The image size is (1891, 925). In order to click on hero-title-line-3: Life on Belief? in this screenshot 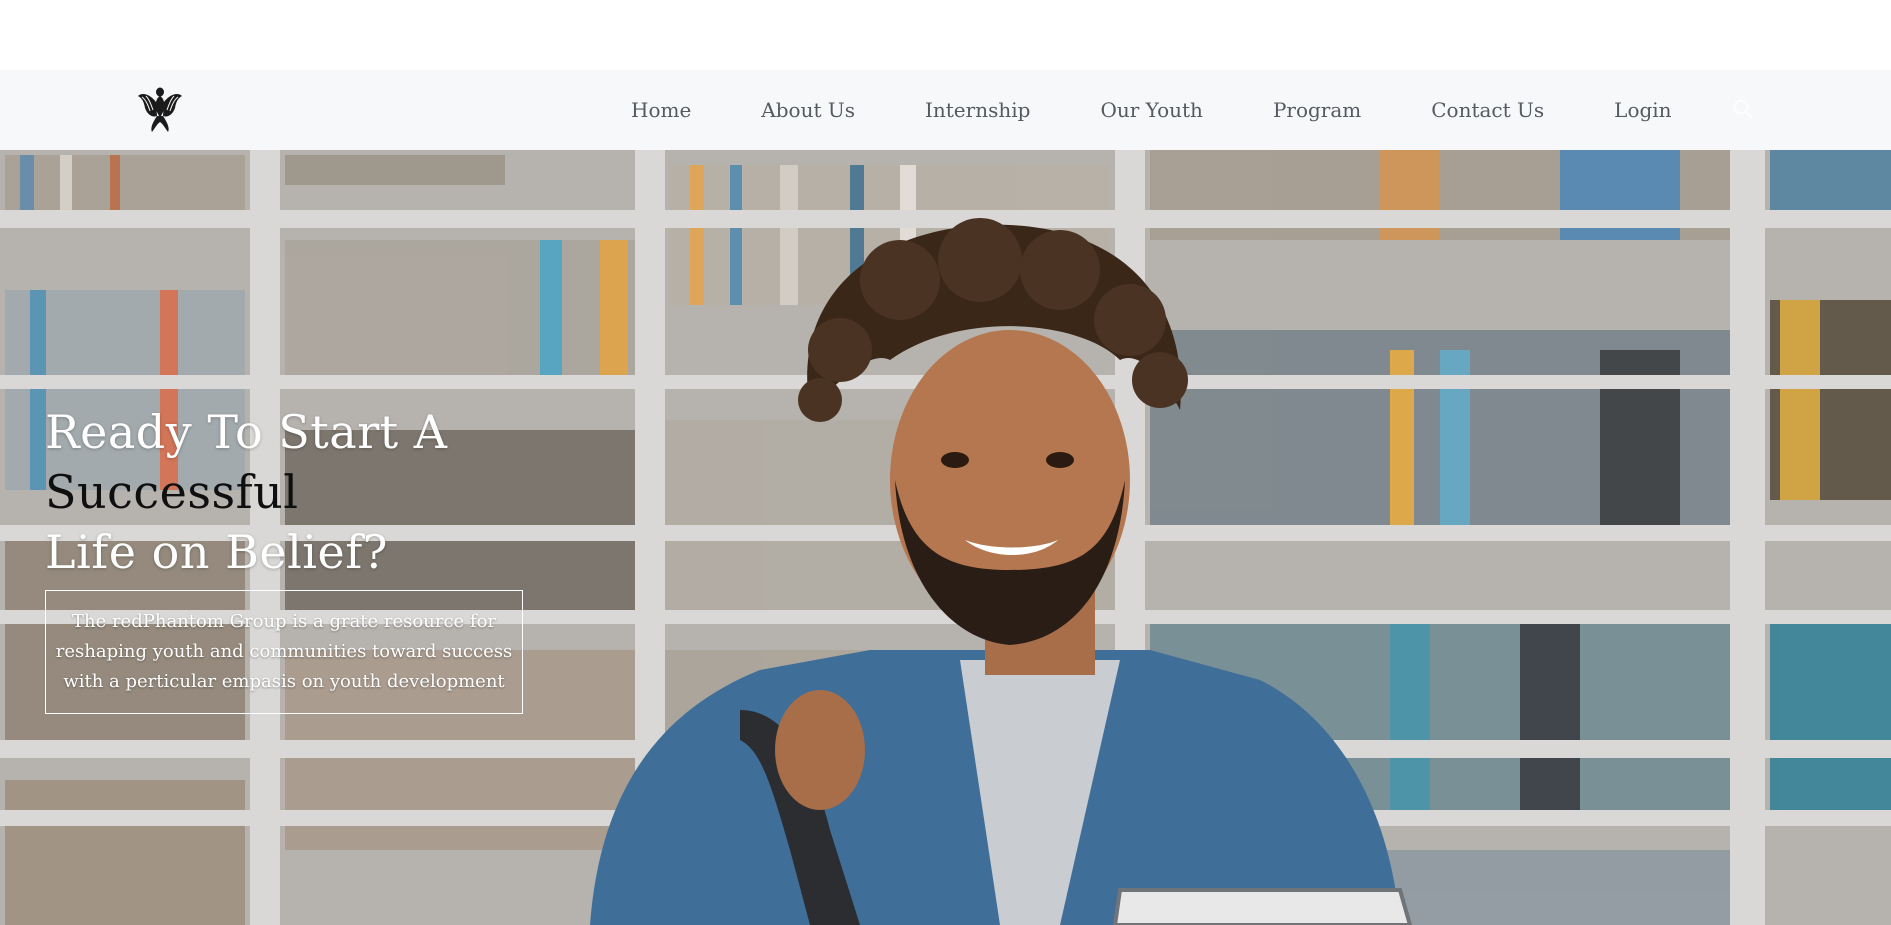, I will do `click(216, 552)`.